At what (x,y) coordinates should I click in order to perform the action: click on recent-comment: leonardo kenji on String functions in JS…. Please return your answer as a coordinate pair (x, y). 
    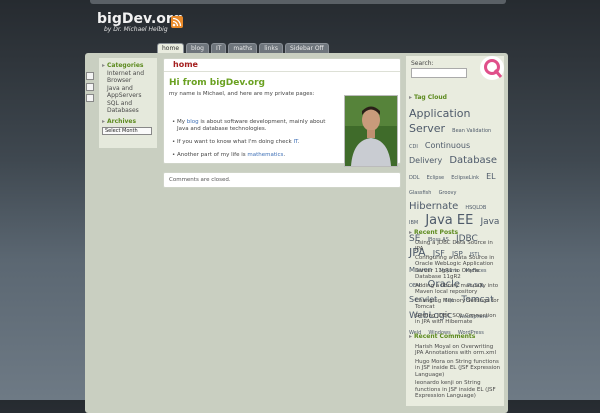
    Looking at the image, I should click on (458, 389).